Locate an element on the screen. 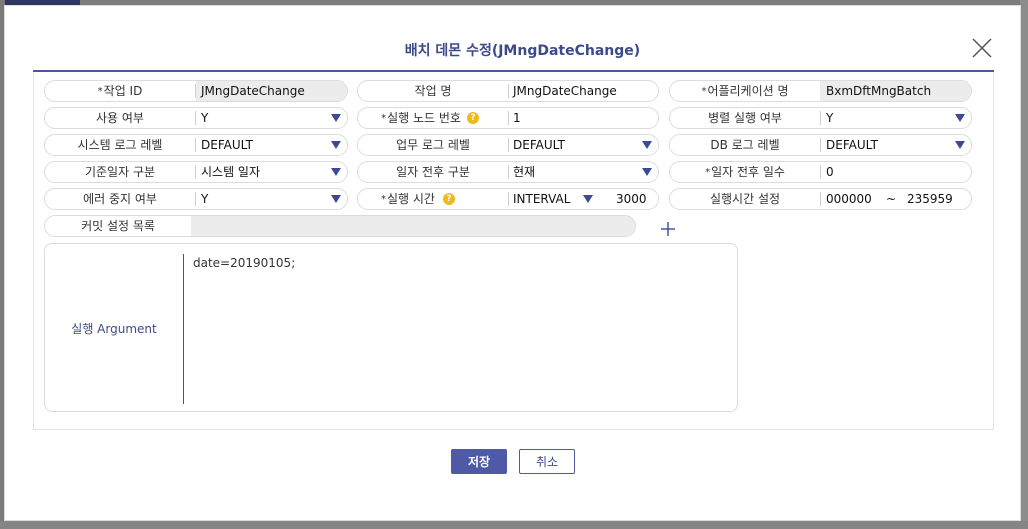 This screenshot has width=1028, height=529. background-right is located at coordinates (1024, 264).